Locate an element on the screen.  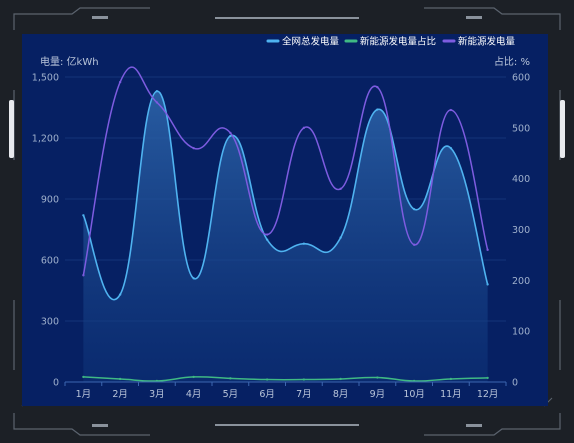
y-left-tick-label: 600 is located at coordinates (50, 261).